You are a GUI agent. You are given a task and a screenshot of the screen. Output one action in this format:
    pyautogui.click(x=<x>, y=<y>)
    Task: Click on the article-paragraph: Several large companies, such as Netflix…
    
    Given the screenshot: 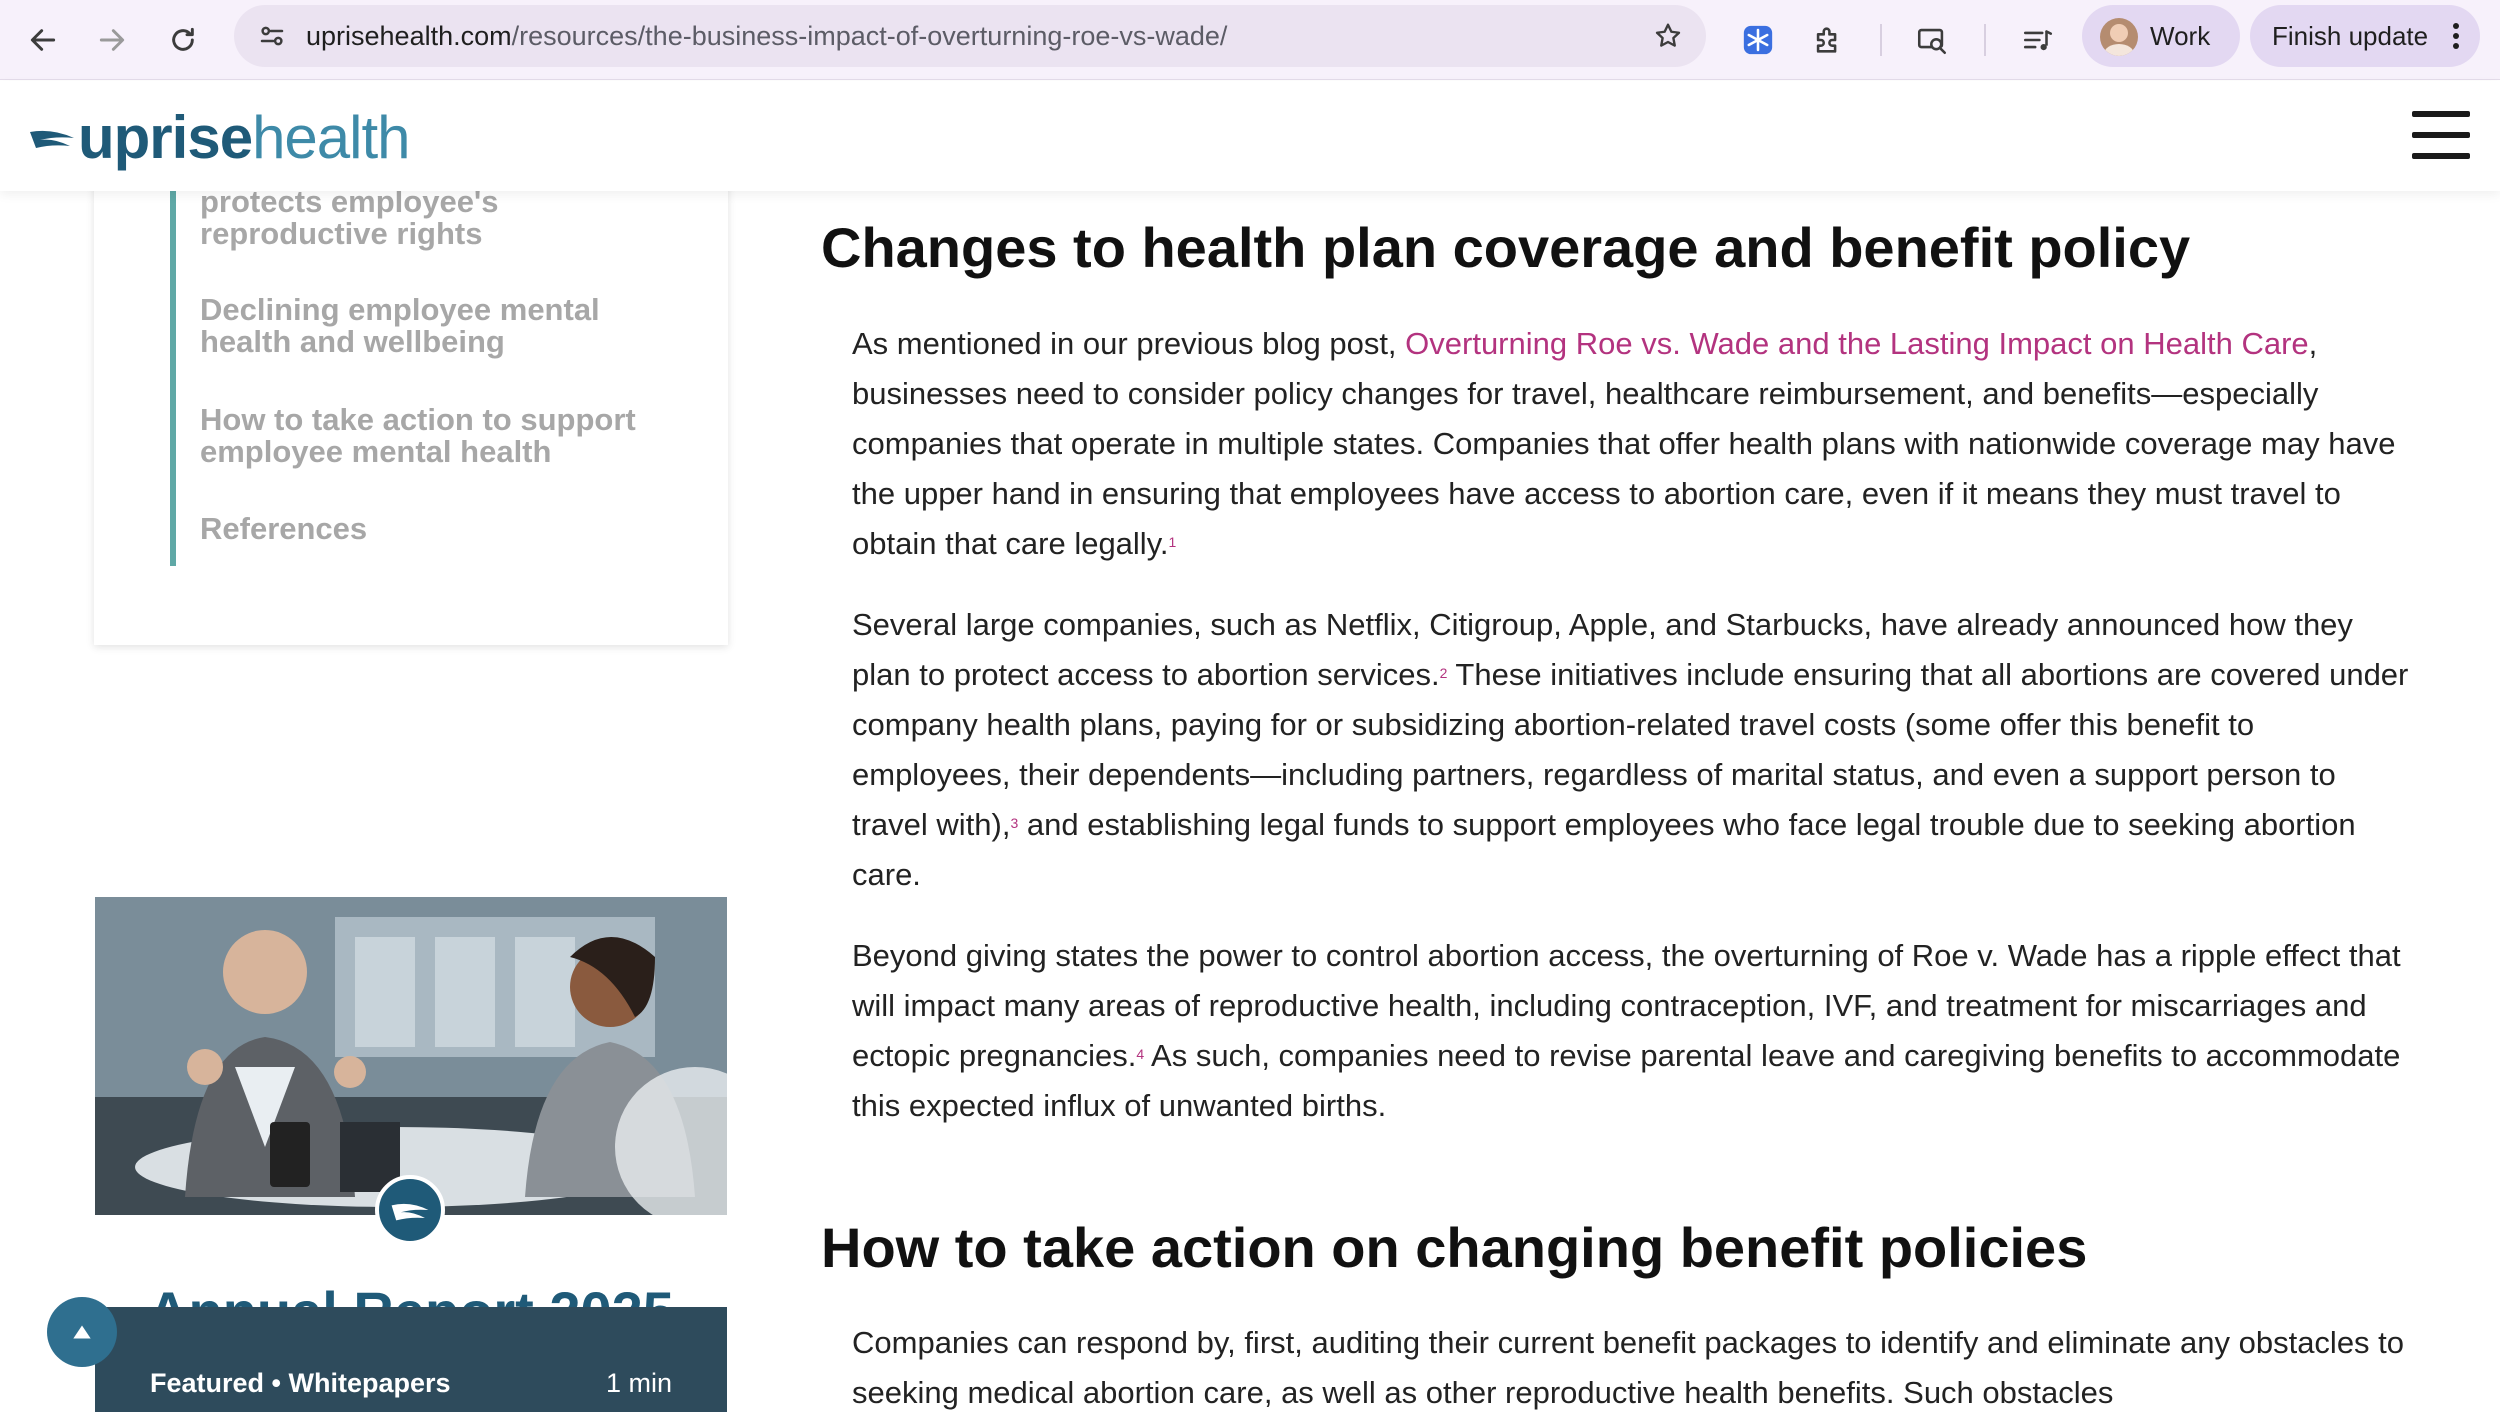 What is the action you would take?
    pyautogui.click(x=1632, y=750)
    